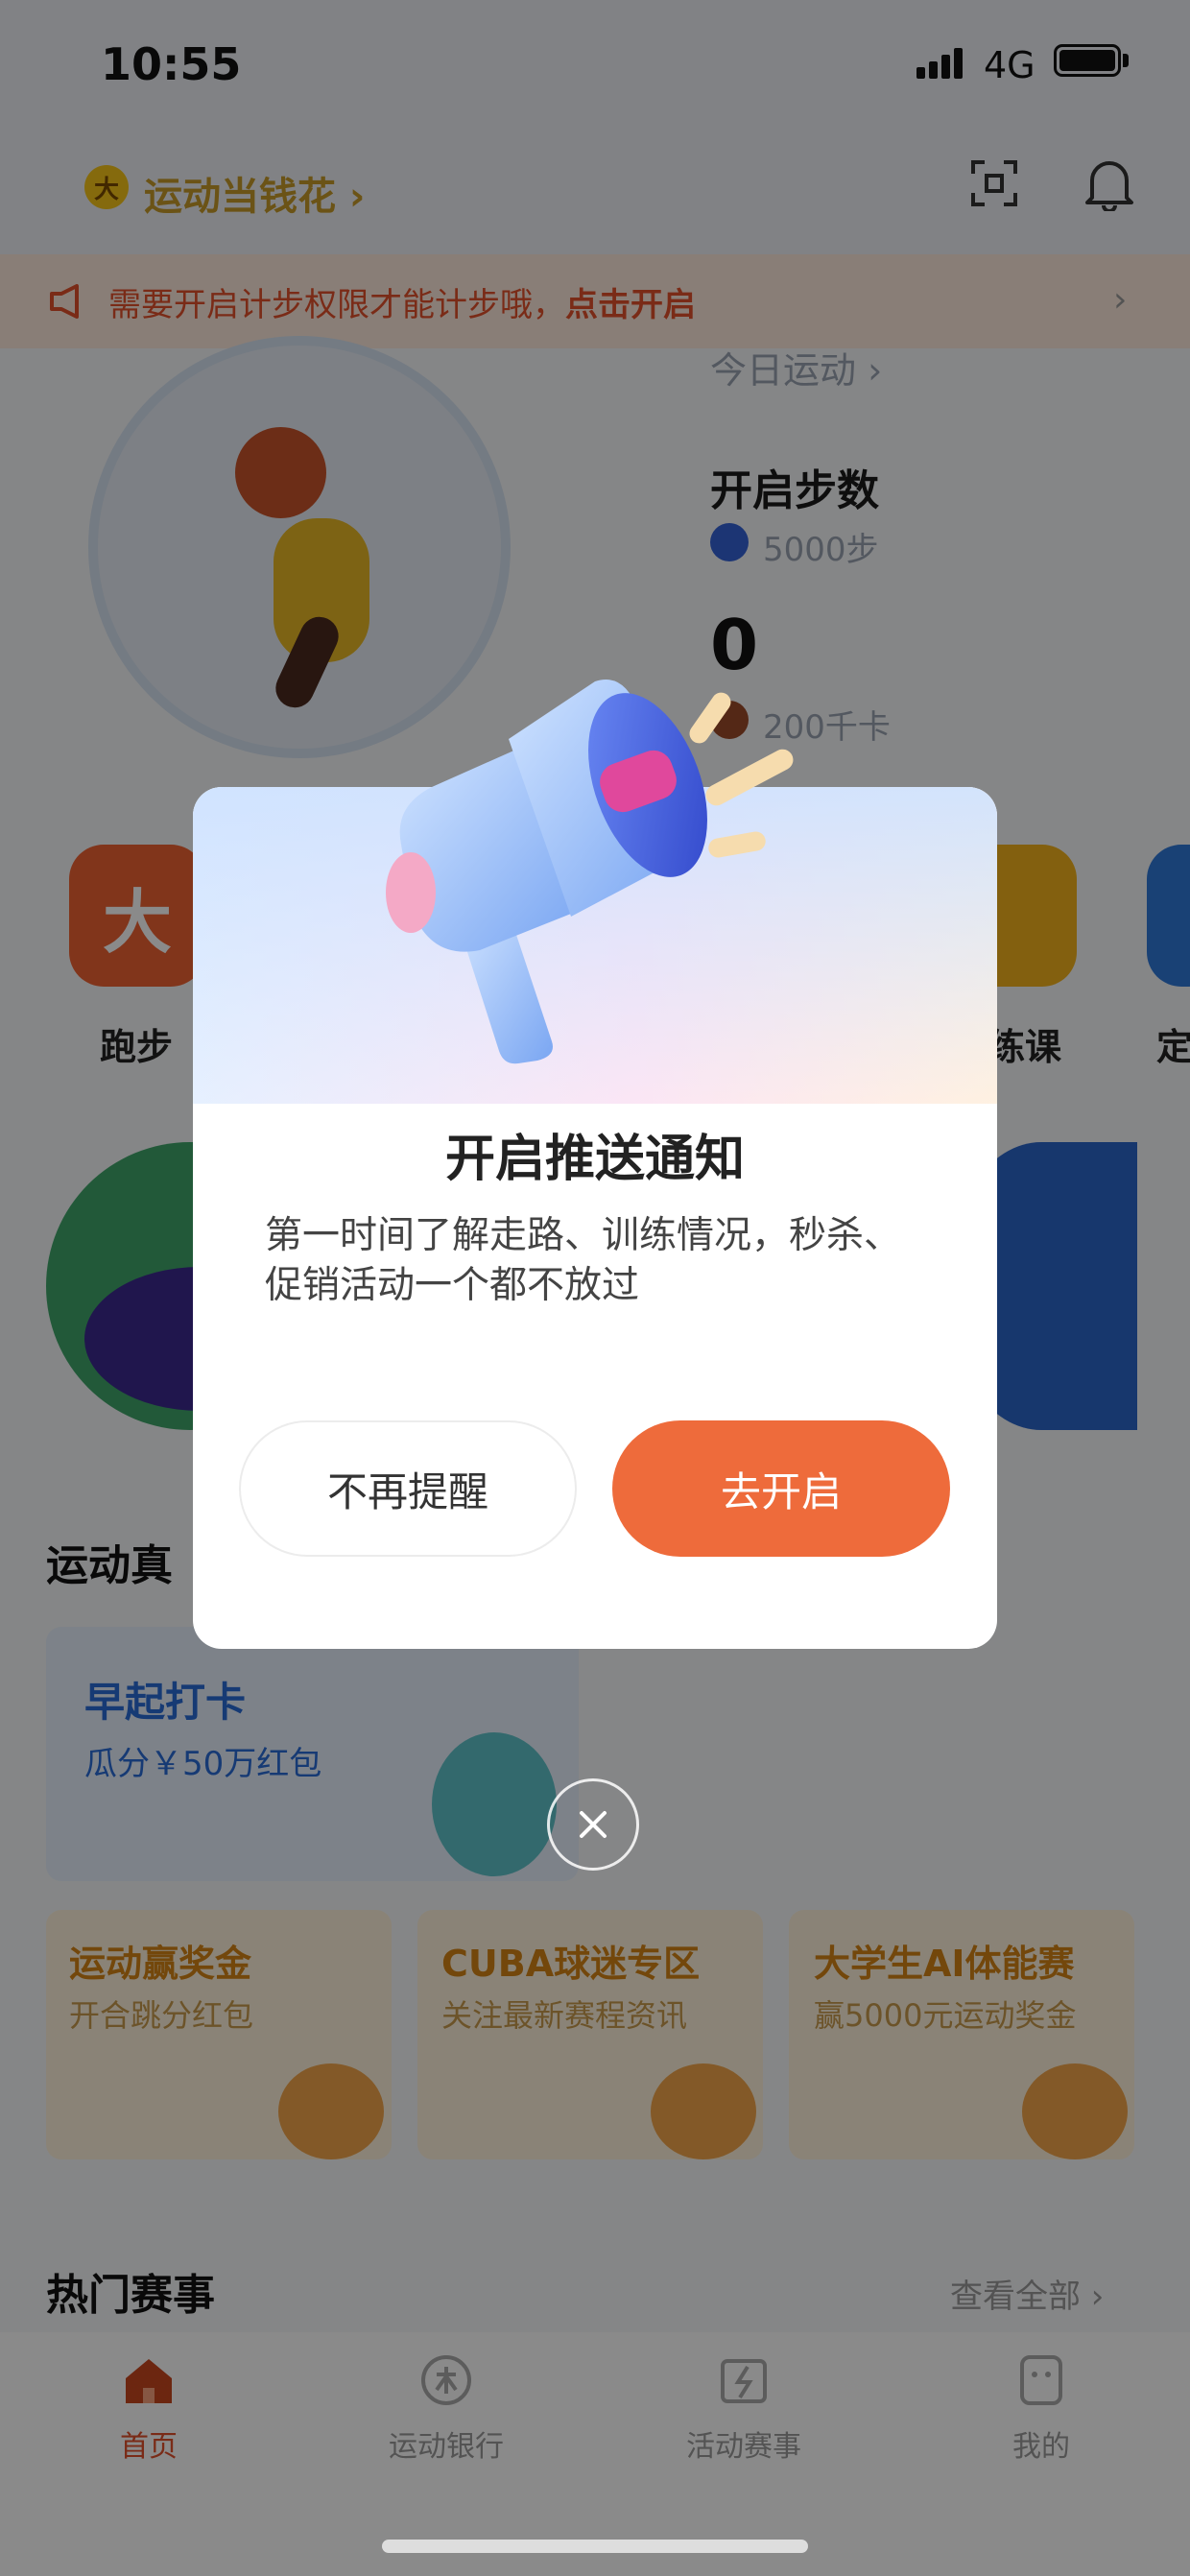 The image size is (1190, 2576). Describe the element at coordinates (584, 1260) in the screenshot. I see `dialog-description: 第一时间了解走路、训练情况，秒杀、促销活动一个都不放过` at that location.